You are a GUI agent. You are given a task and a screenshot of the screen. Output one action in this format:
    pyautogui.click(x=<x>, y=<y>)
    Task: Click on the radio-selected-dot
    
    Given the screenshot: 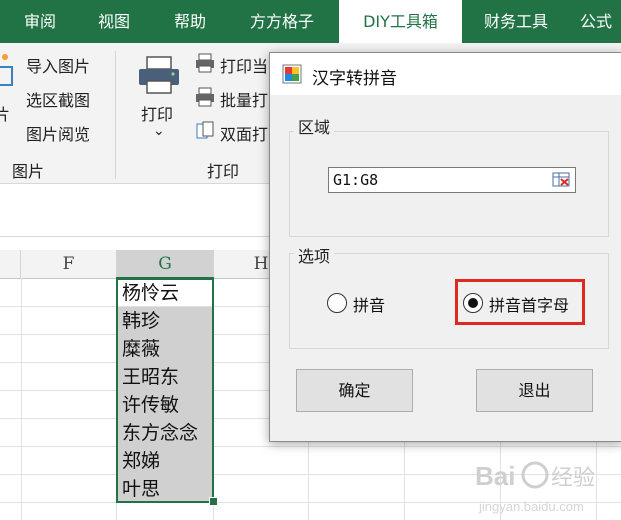 What is the action you would take?
    pyautogui.click(x=473, y=303)
    